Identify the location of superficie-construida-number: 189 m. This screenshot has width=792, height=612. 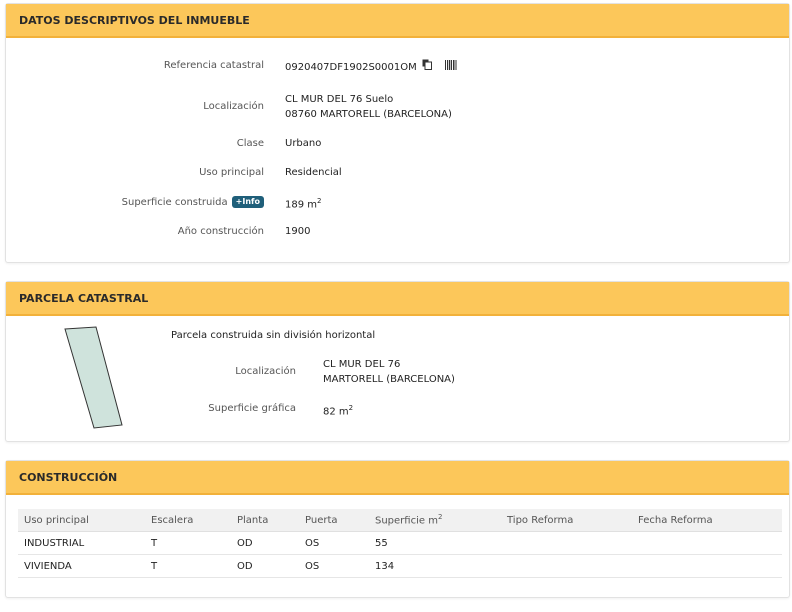
(301, 205).